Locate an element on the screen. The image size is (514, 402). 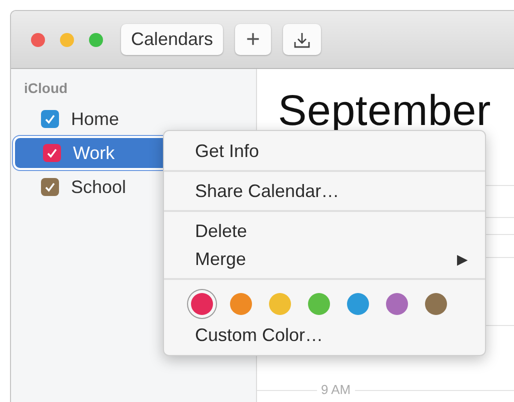
time-label: 9 AM is located at coordinates (336, 389).